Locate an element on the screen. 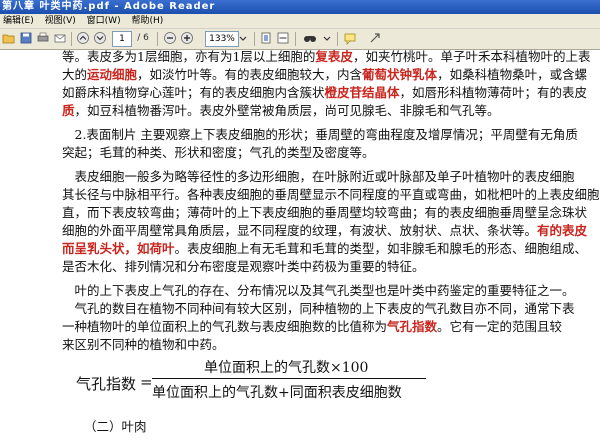 Image resolution: width=600 pixels, height=440 pixels. open-icon is located at coordinates (9, 38).